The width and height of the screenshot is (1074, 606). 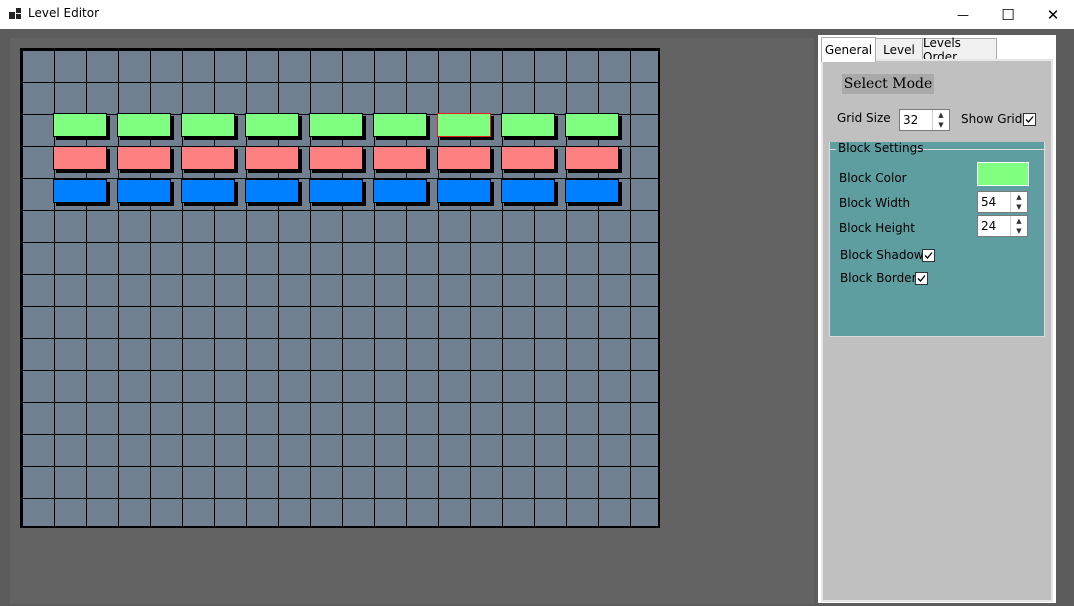 I want to click on tab-level: Level, so click(x=899, y=49).